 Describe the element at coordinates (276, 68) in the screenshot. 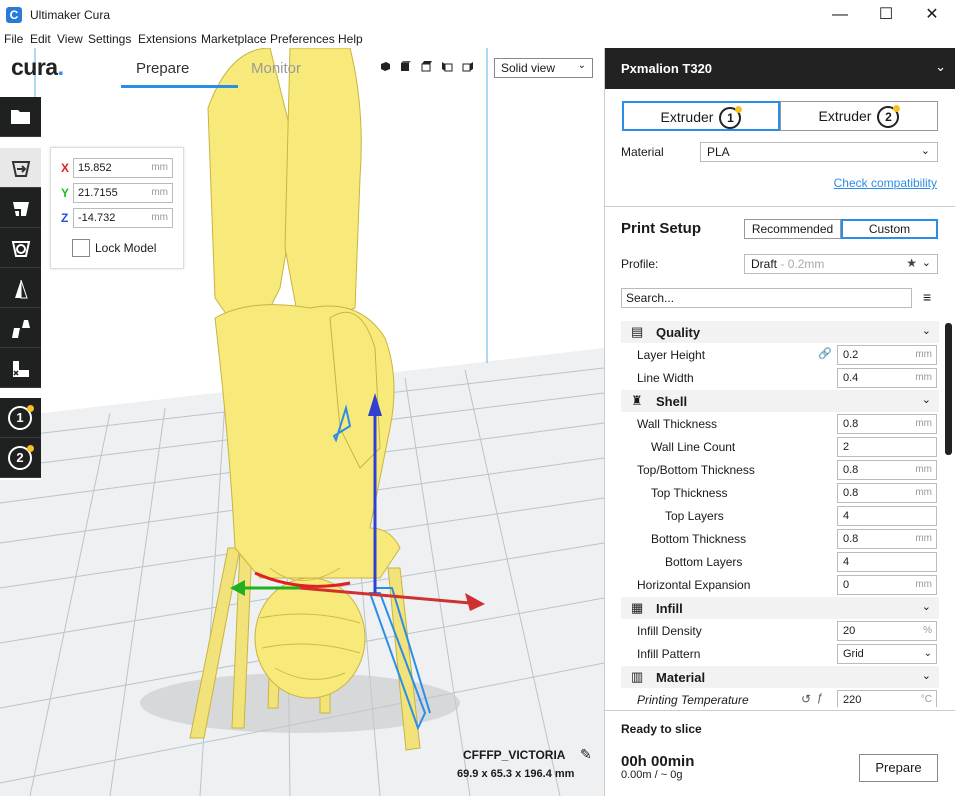

I see `stage-monitor-tab: Monitor` at that location.